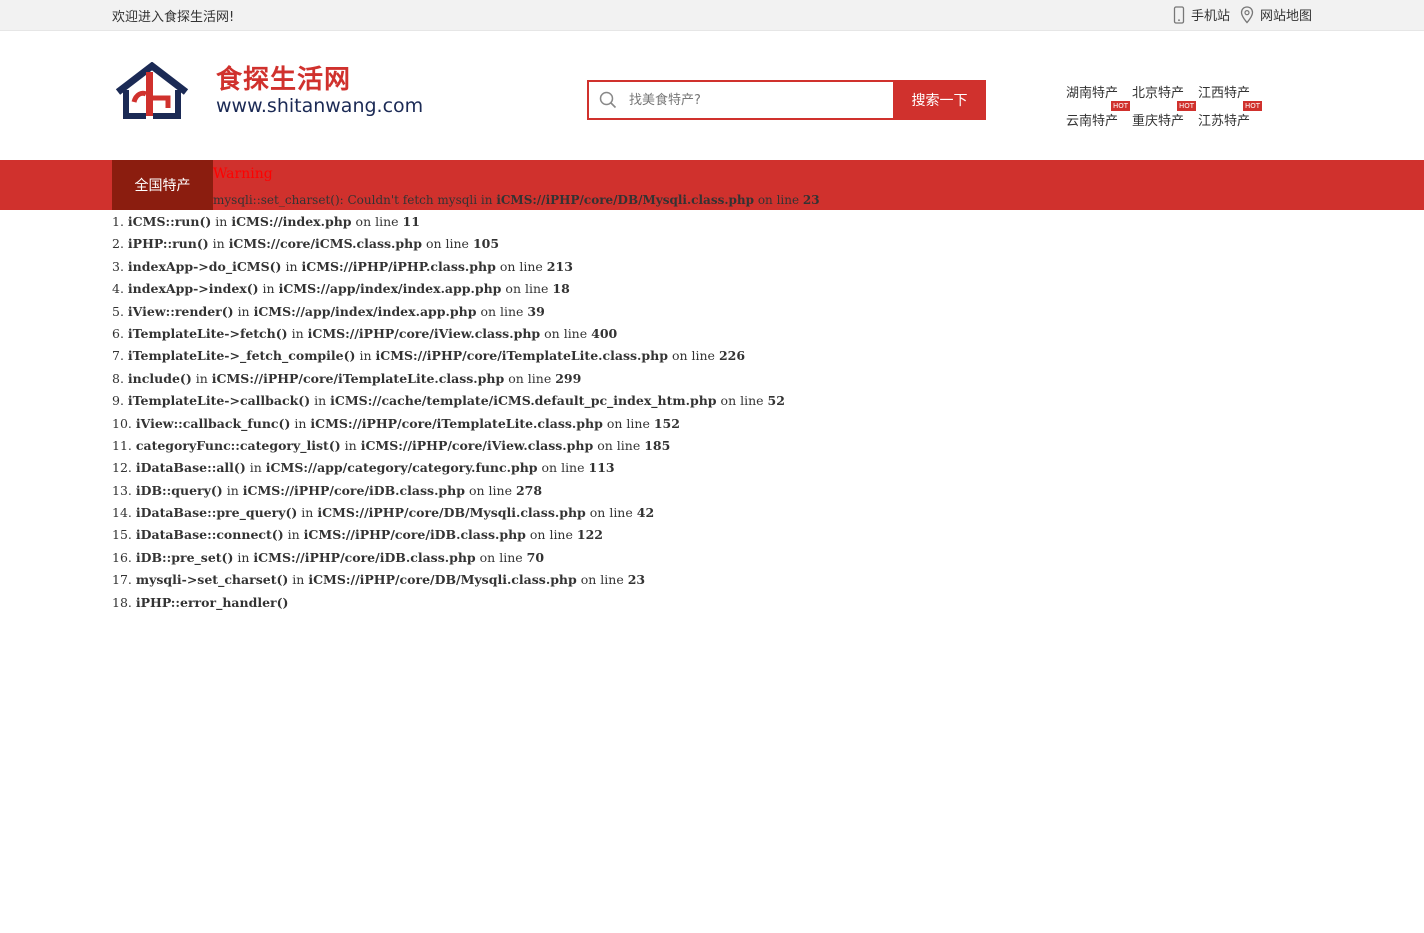 This screenshot has width=1424, height=933. Describe the element at coordinates (536, 311) in the screenshot. I see `trace-line: 39` at that location.